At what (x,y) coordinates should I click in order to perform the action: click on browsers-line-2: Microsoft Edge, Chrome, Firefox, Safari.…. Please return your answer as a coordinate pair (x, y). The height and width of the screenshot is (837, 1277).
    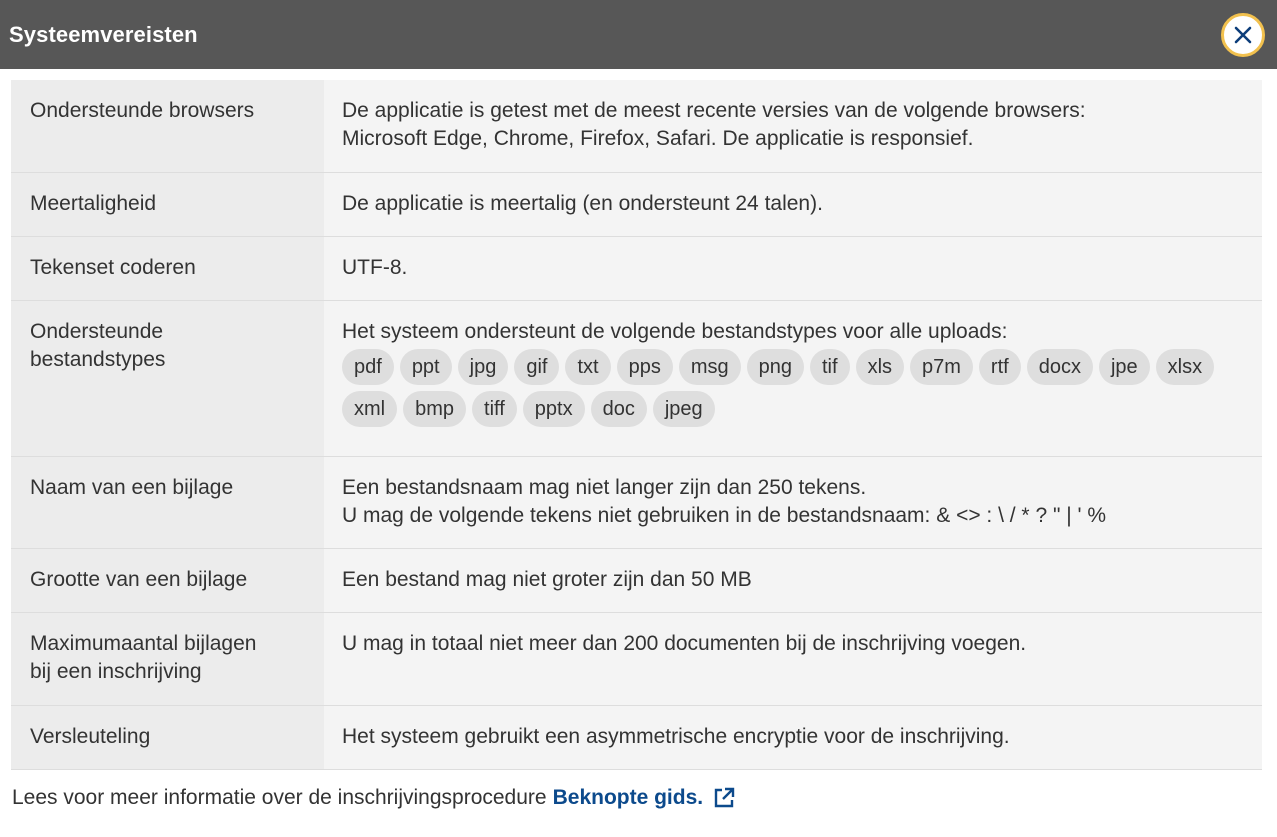
    Looking at the image, I should click on (658, 138).